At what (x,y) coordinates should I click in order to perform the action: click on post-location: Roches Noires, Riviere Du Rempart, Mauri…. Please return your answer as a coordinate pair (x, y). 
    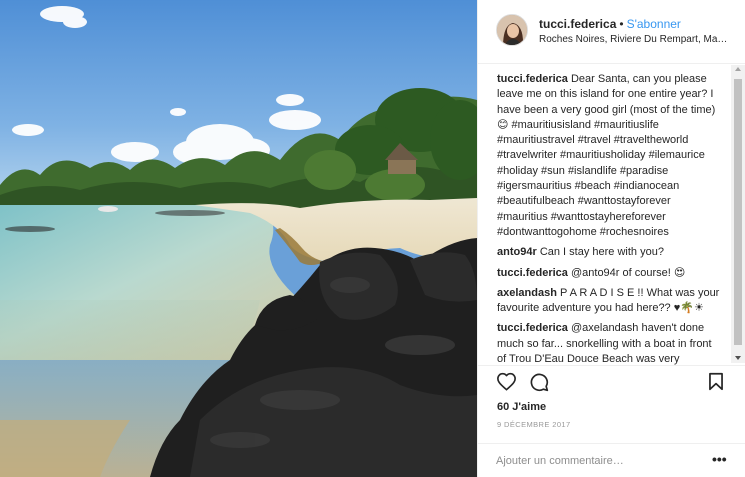
    Looking at the image, I should click on (634, 39).